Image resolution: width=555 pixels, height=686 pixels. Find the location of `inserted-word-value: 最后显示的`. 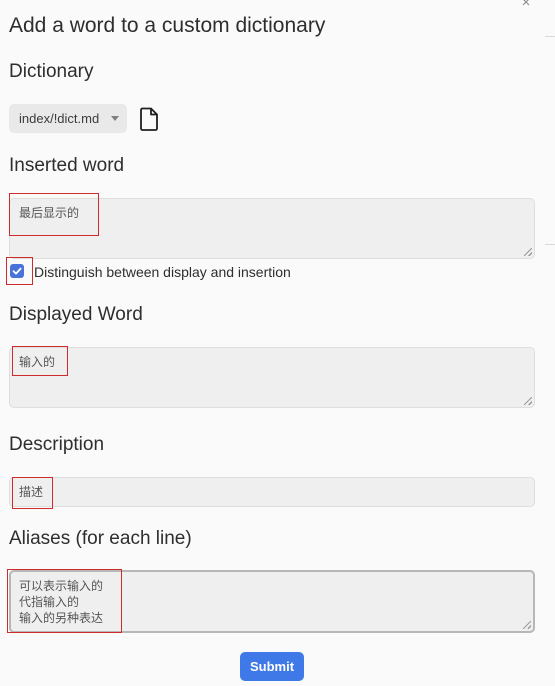

inserted-word-value: 最后显示的 is located at coordinates (49, 213).